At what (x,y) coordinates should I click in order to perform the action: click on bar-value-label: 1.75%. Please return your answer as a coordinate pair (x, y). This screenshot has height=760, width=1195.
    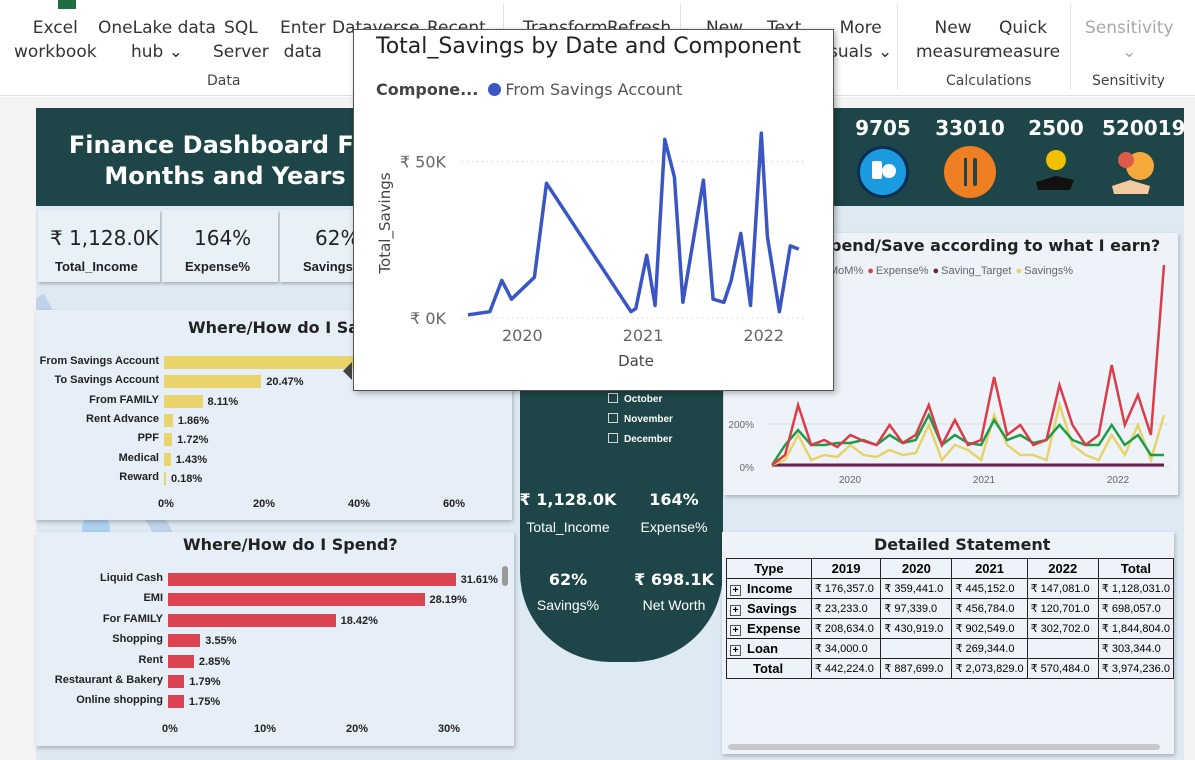
    Looking at the image, I should click on (204, 702).